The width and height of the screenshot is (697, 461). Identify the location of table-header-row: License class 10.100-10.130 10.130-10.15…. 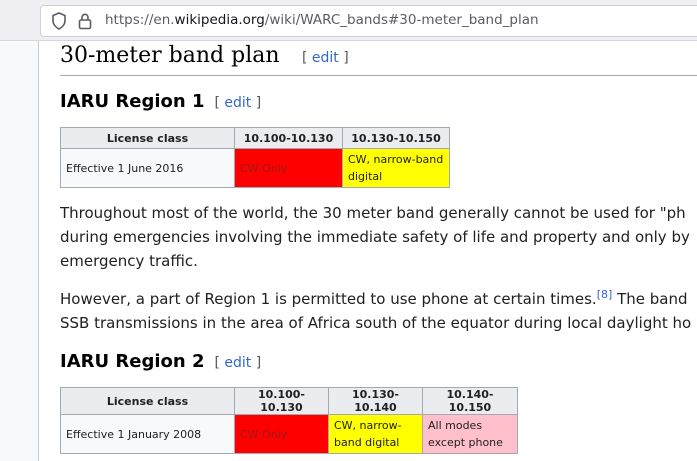
(255, 138).